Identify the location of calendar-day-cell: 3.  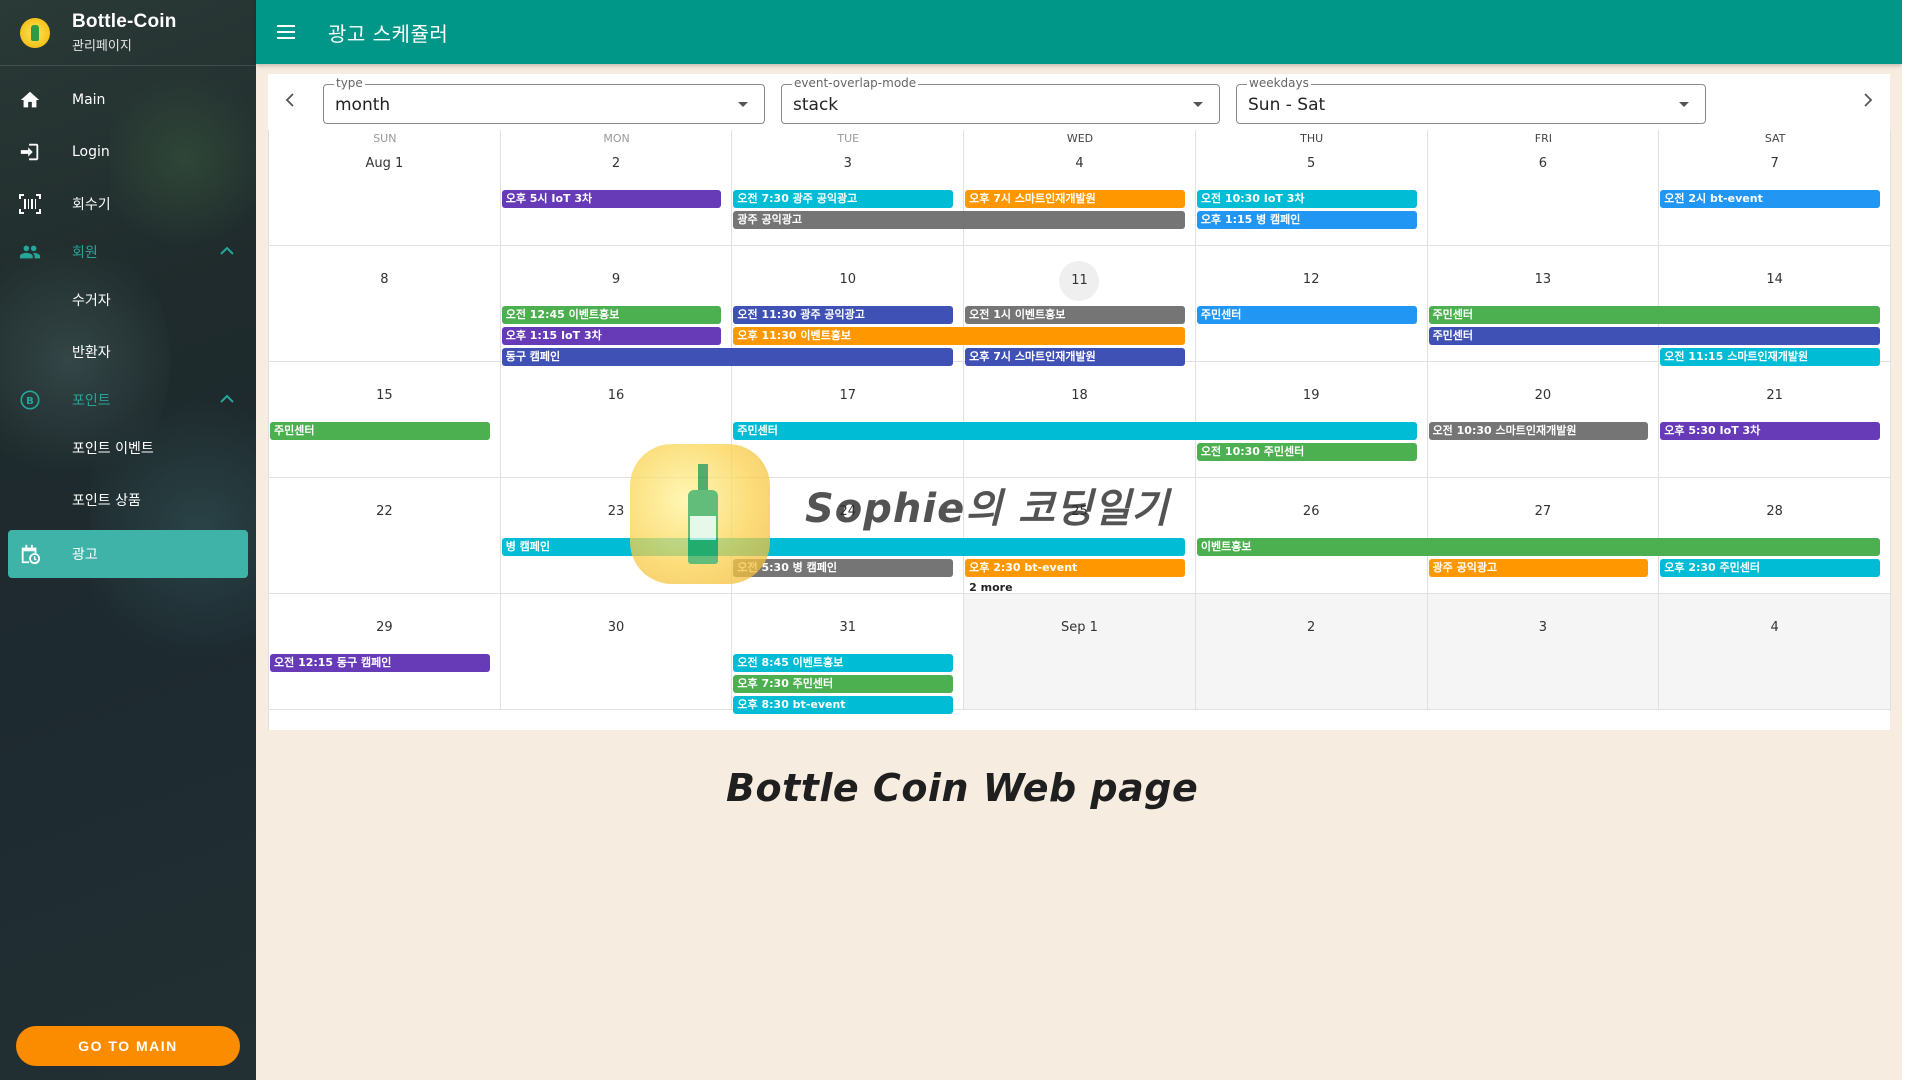
(1543, 652).